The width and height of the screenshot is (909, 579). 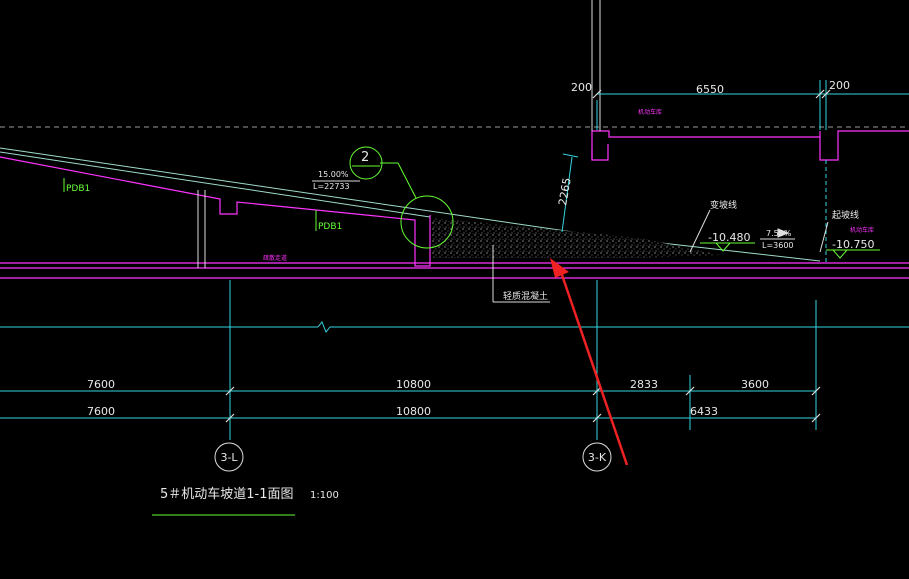 What do you see at coordinates (576, 238) in the screenshot?
I see `lightweight-concrete-fill` at bounding box center [576, 238].